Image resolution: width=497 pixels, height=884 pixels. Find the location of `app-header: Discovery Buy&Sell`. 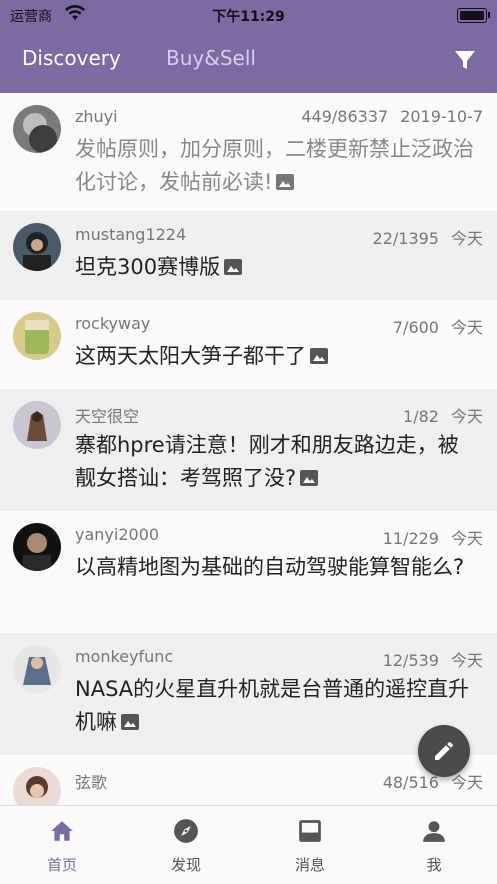

app-header: Discovery Buy&Sell is located at coordinates (248, 61).